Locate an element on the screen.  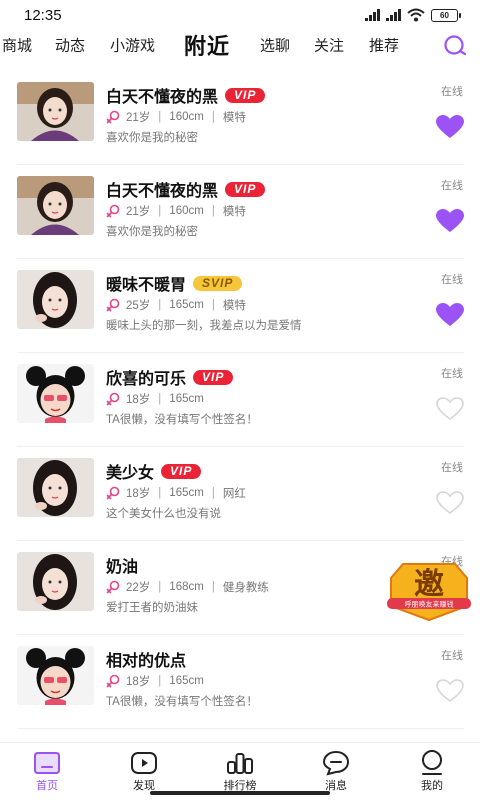
user-job: 网红 is located at coordinates (234, 494).